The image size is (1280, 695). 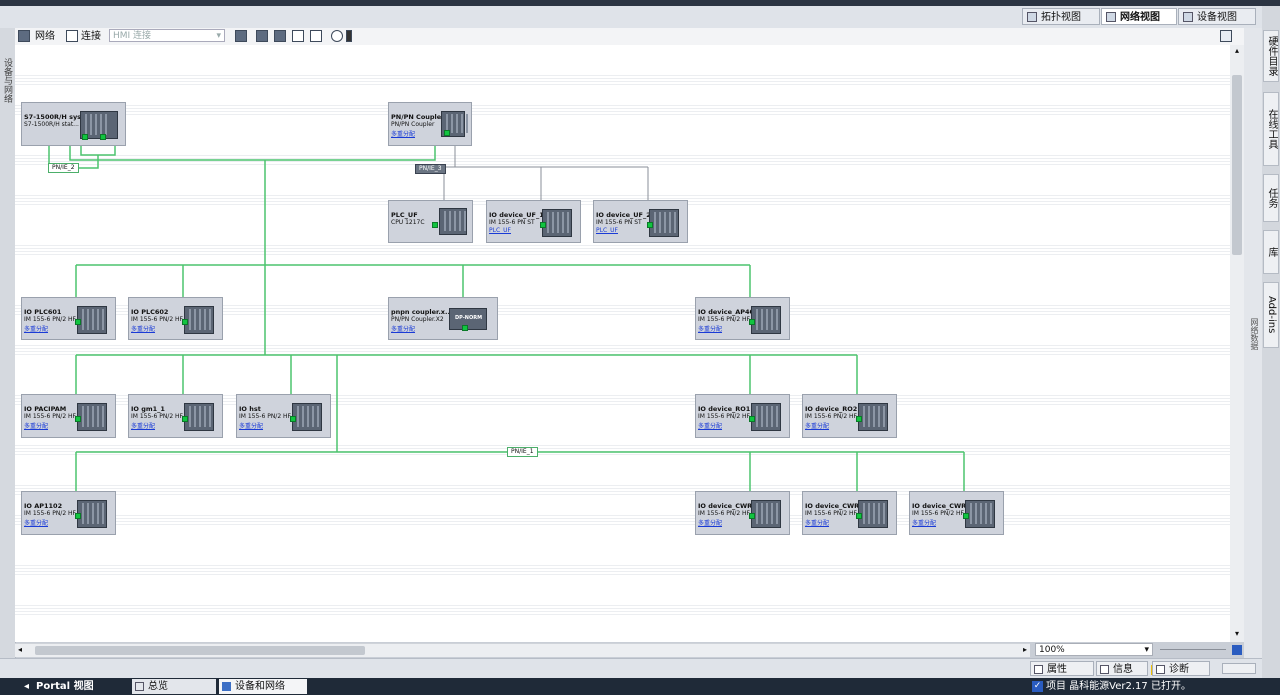 I want to click on scroll-down-icon: ▾, so click(x=1237, y=634).